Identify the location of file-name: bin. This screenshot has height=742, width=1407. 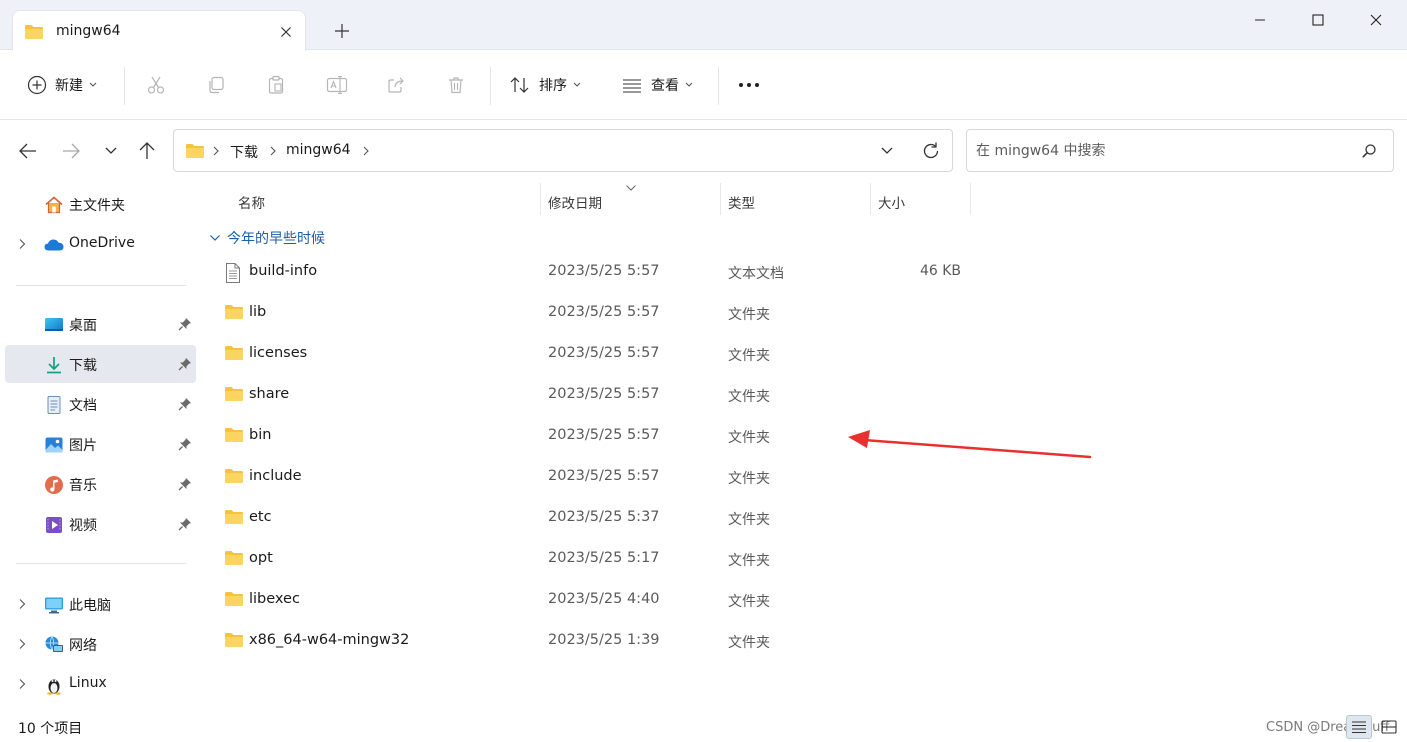
(260, 435).